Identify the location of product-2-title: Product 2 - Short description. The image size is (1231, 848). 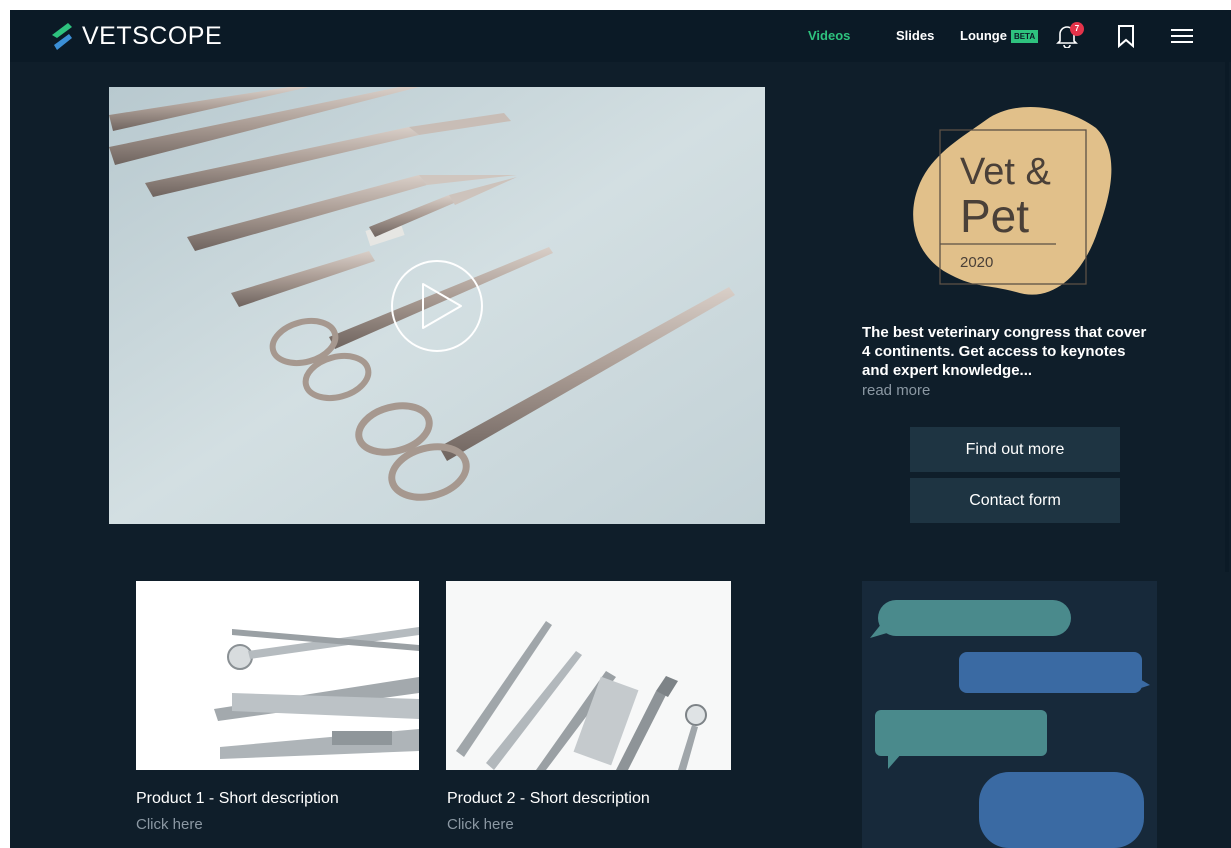
(548, 798).